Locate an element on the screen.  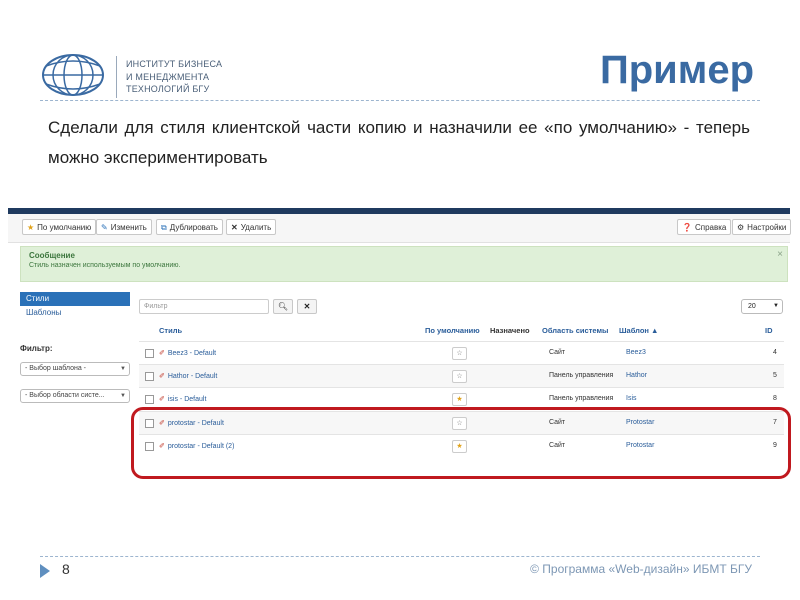
area-select: - Выбор области систе... ▼ is located at coordinates (75, 396).